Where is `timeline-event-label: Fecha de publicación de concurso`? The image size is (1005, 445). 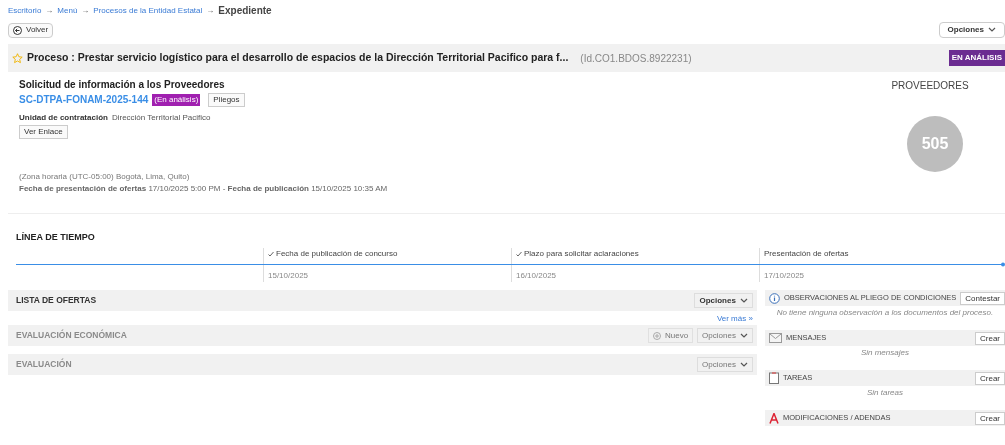
timeline-event-label: Fecha de publicación de concurso is located at coordinates (337, 254).